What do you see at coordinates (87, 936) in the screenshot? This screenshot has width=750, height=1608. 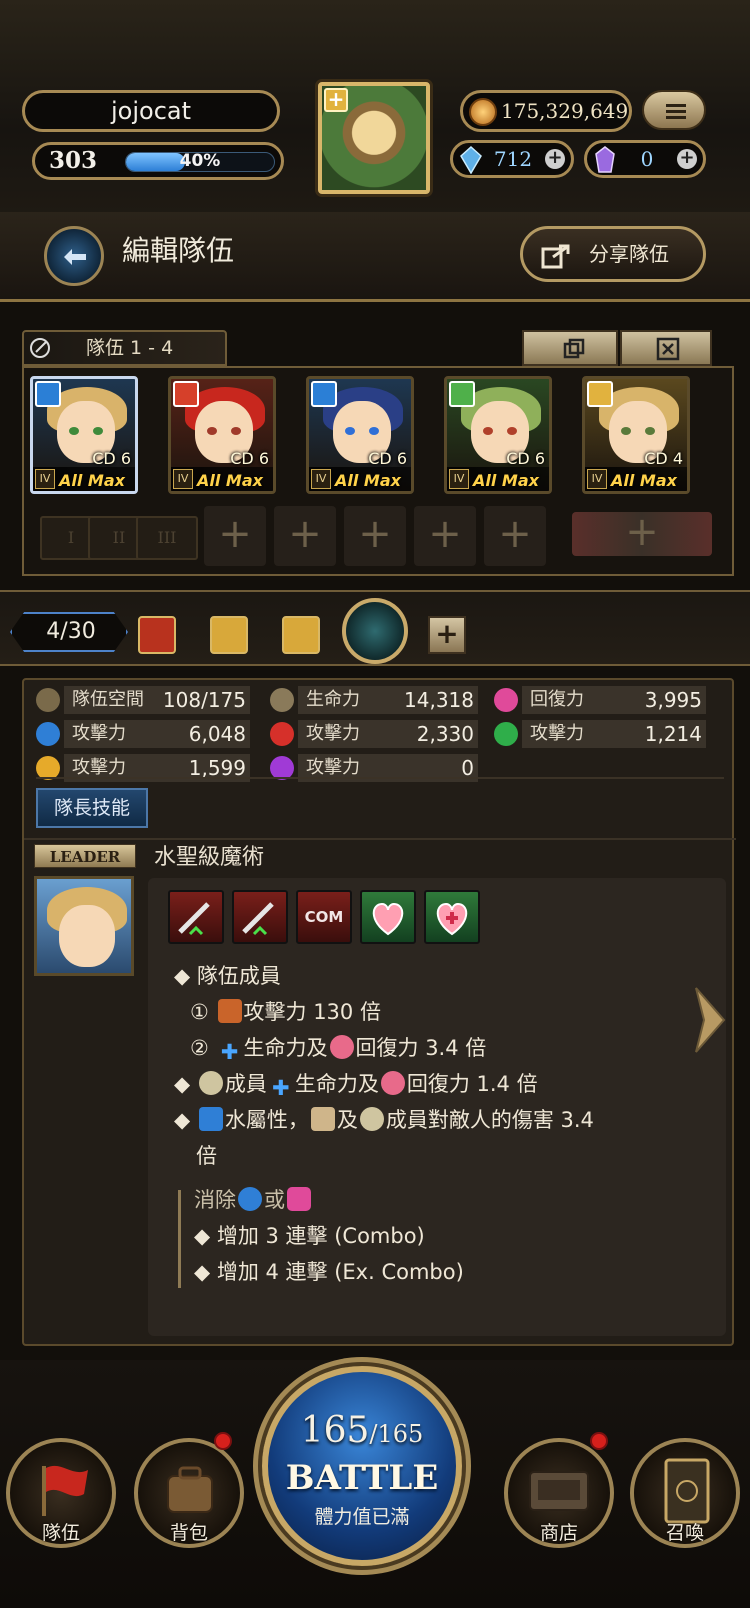 I see `leader-face` at bounding box center [87, 936].